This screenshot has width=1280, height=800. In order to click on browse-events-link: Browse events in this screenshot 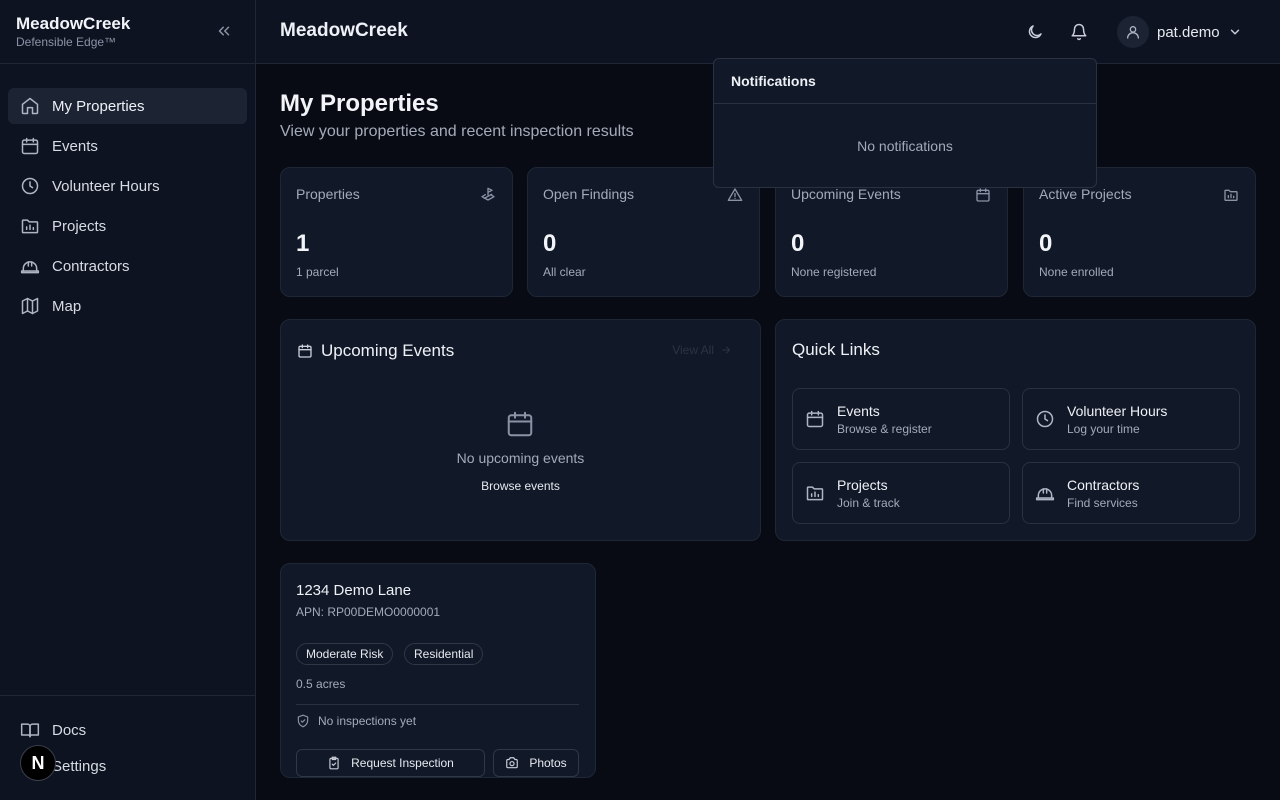, I will do `click(520, 486)`.